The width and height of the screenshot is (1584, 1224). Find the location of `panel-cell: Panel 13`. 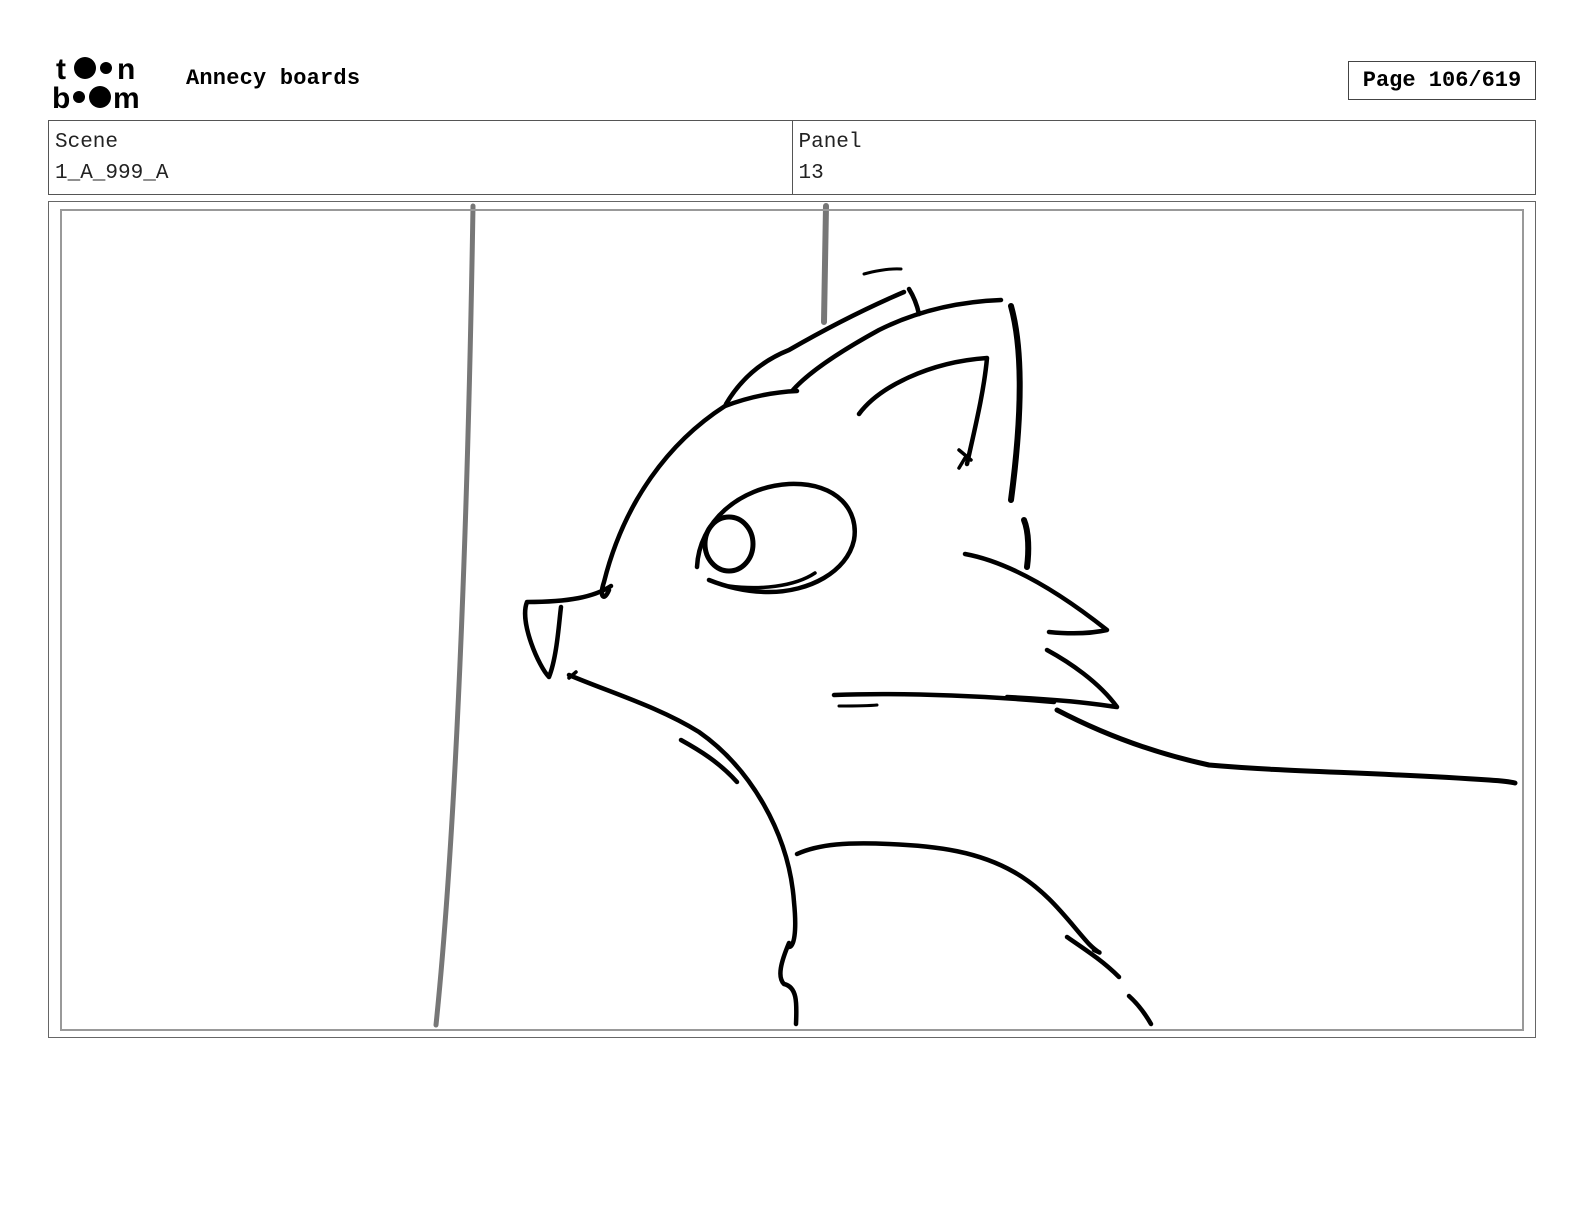

panel-cell: Panel 13 is located at coordinates (1163, 157).